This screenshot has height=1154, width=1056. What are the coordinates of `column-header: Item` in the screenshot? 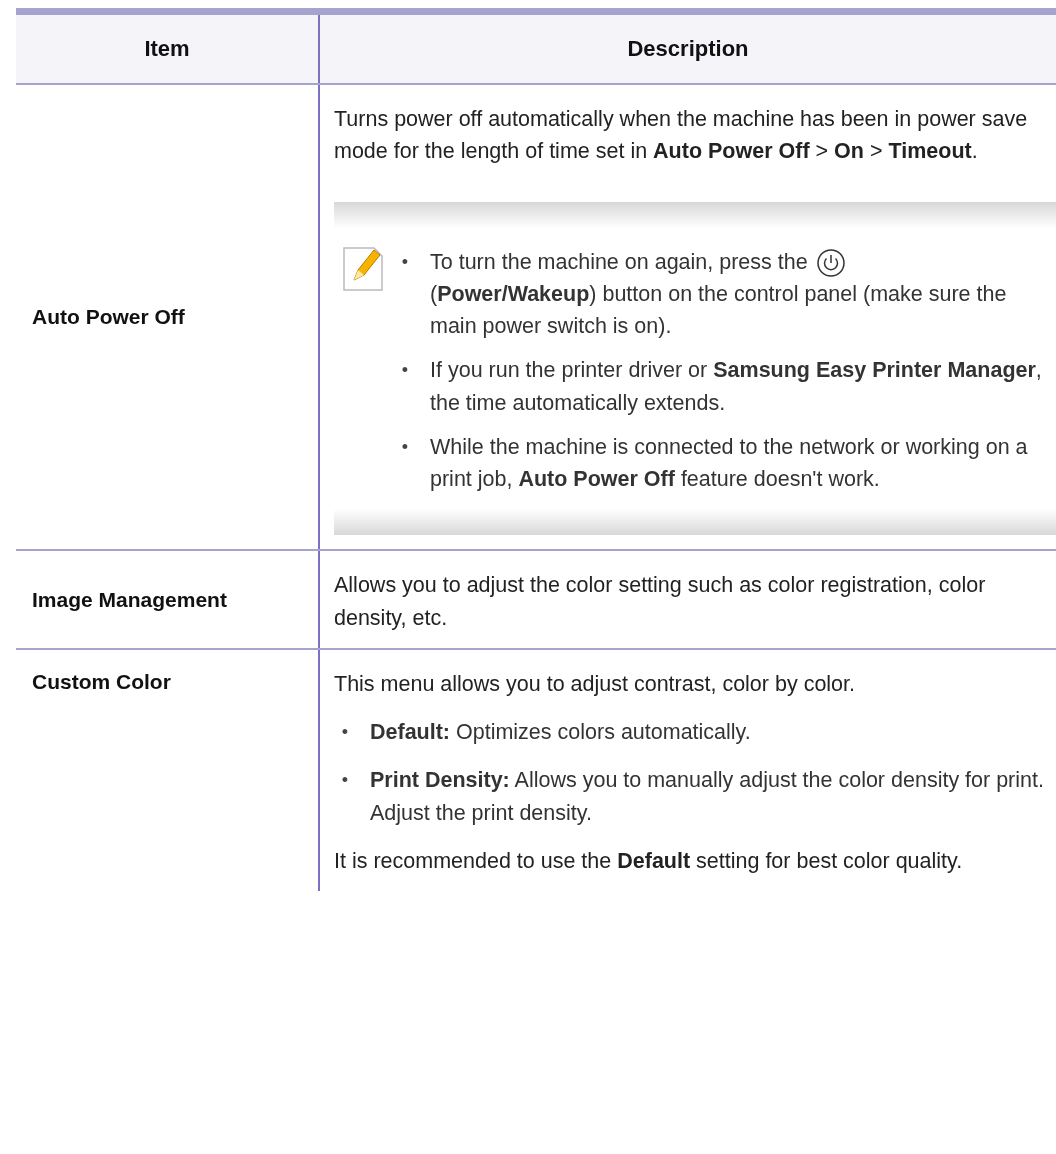 It's located at (167, 49).